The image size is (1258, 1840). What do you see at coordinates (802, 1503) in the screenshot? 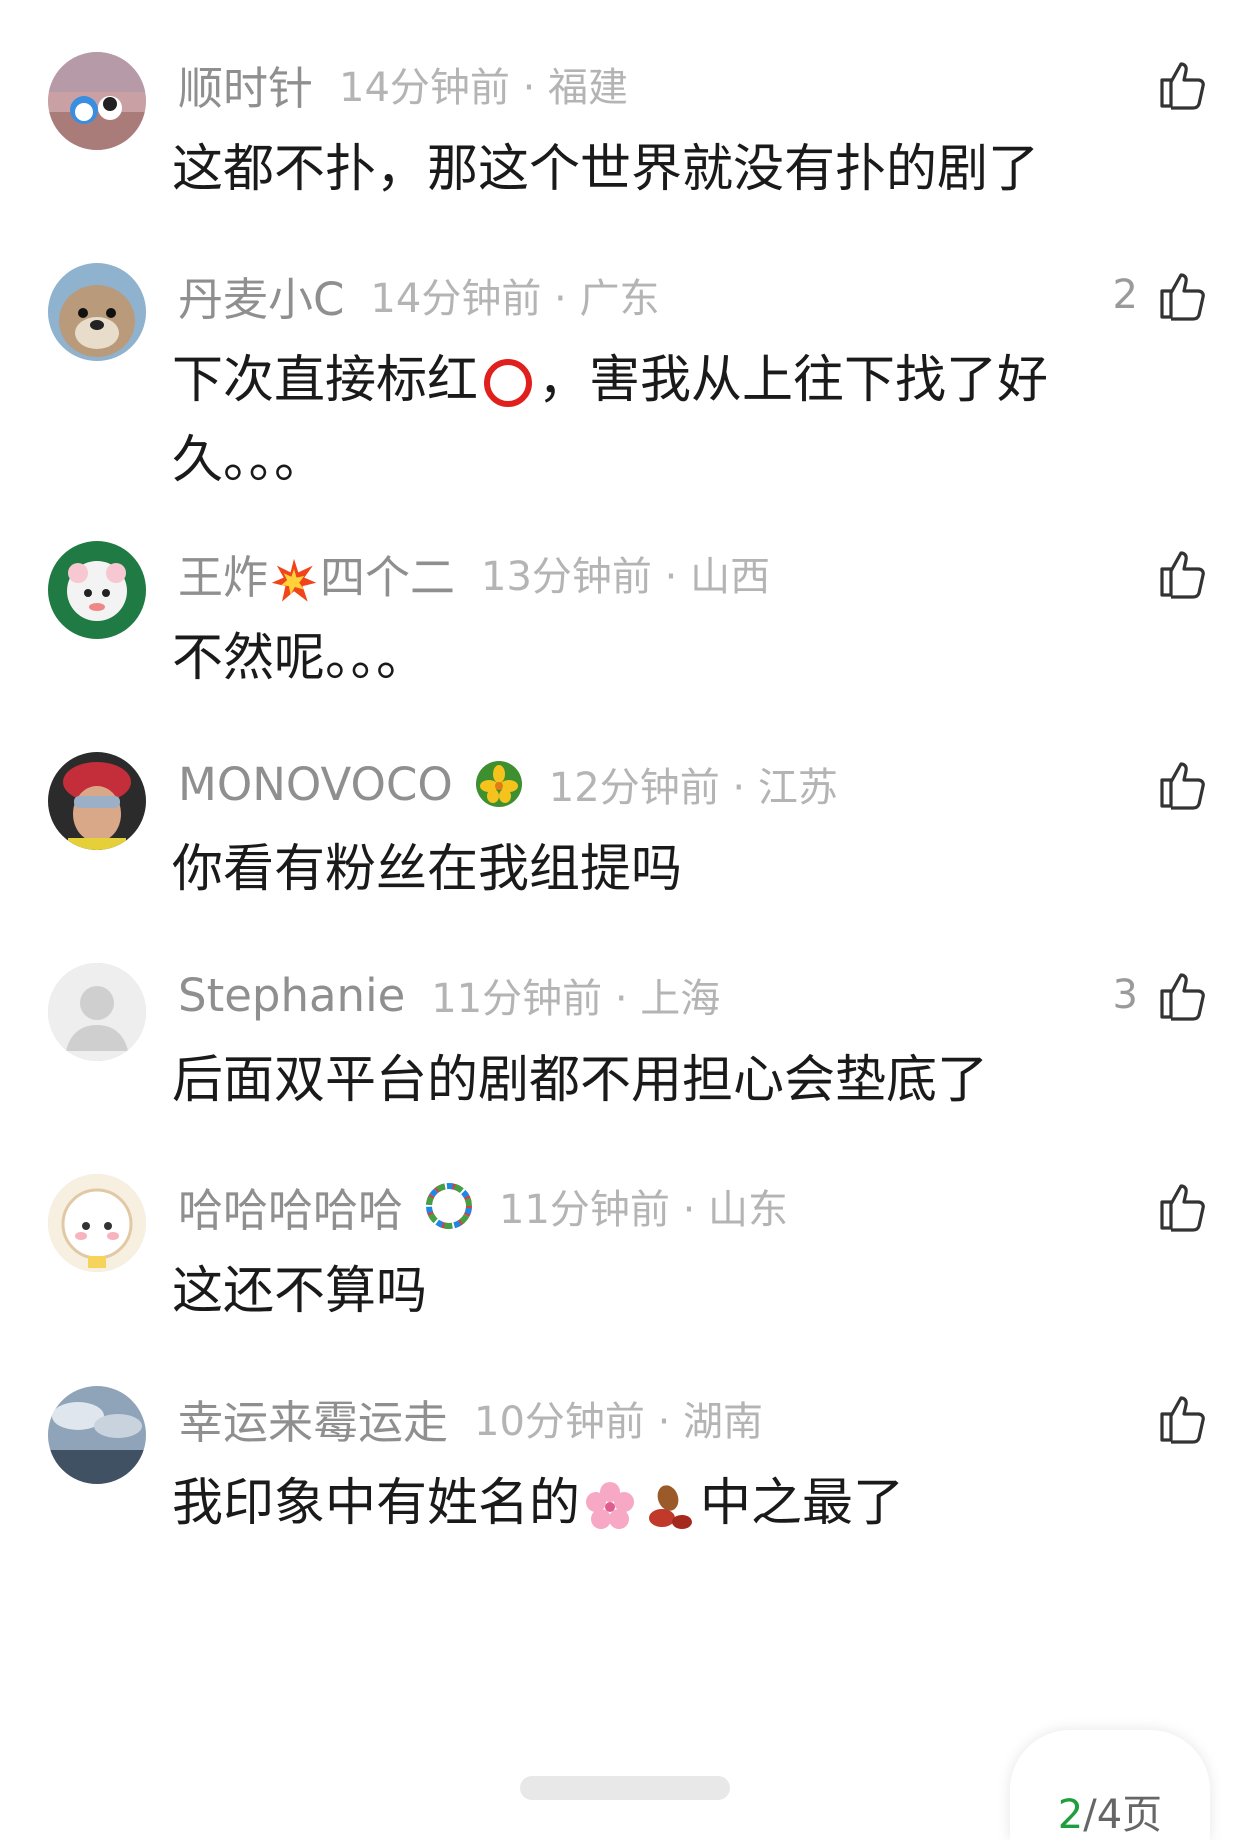
I see `comment-text-part: 中之最了` at bounding box center [802, 1503].